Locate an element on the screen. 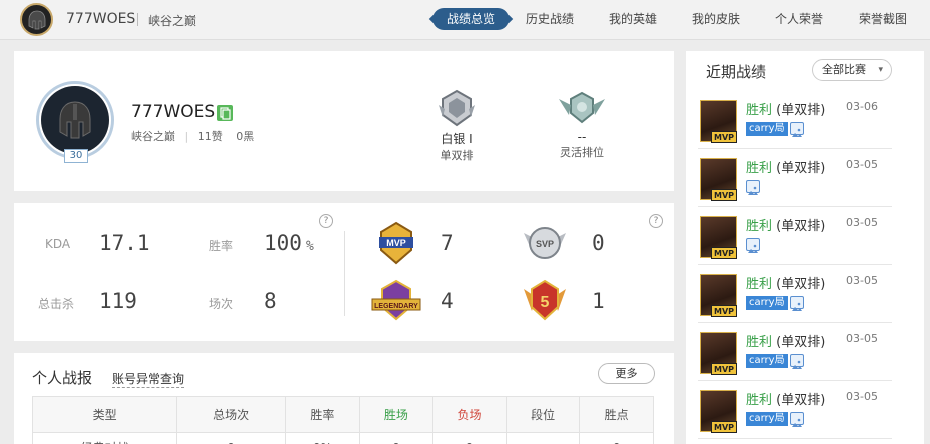 The image size is (930, 444). games-value: 8 is located at coordinates (270, 301).